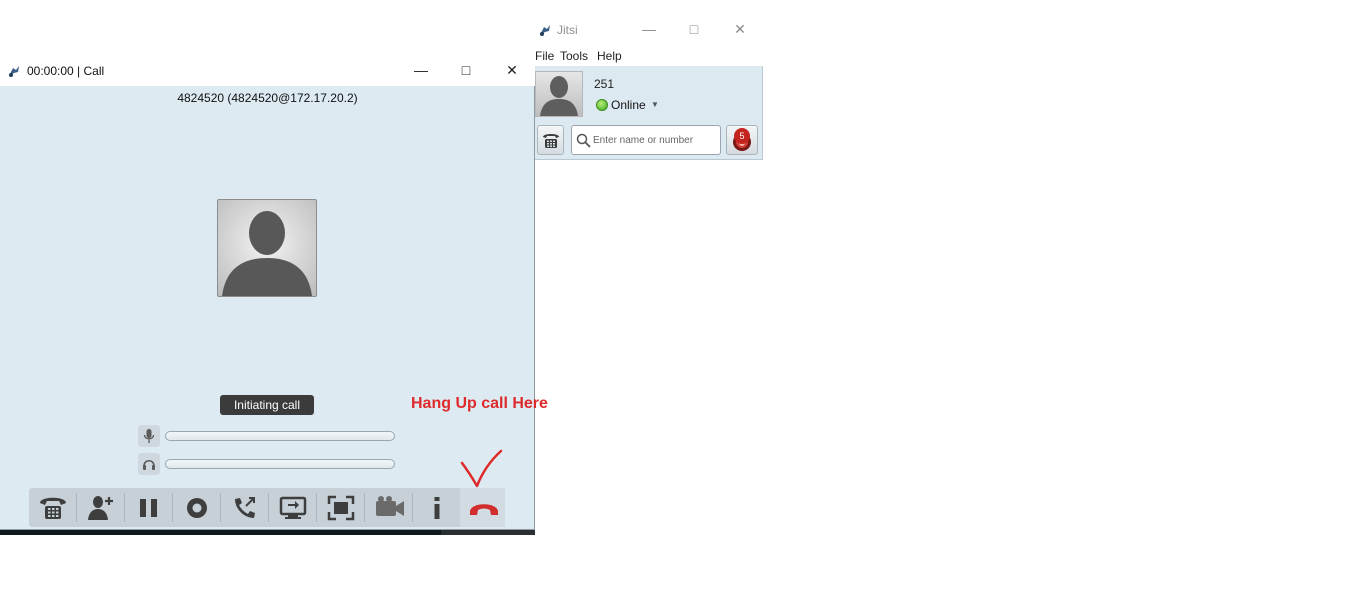 This screenshot has width=1355, height=600. What do you see at coordinates (649, 56) in the screenshot?
I see `menu-bar: File Tools Help` at bounding box center [649, 56].